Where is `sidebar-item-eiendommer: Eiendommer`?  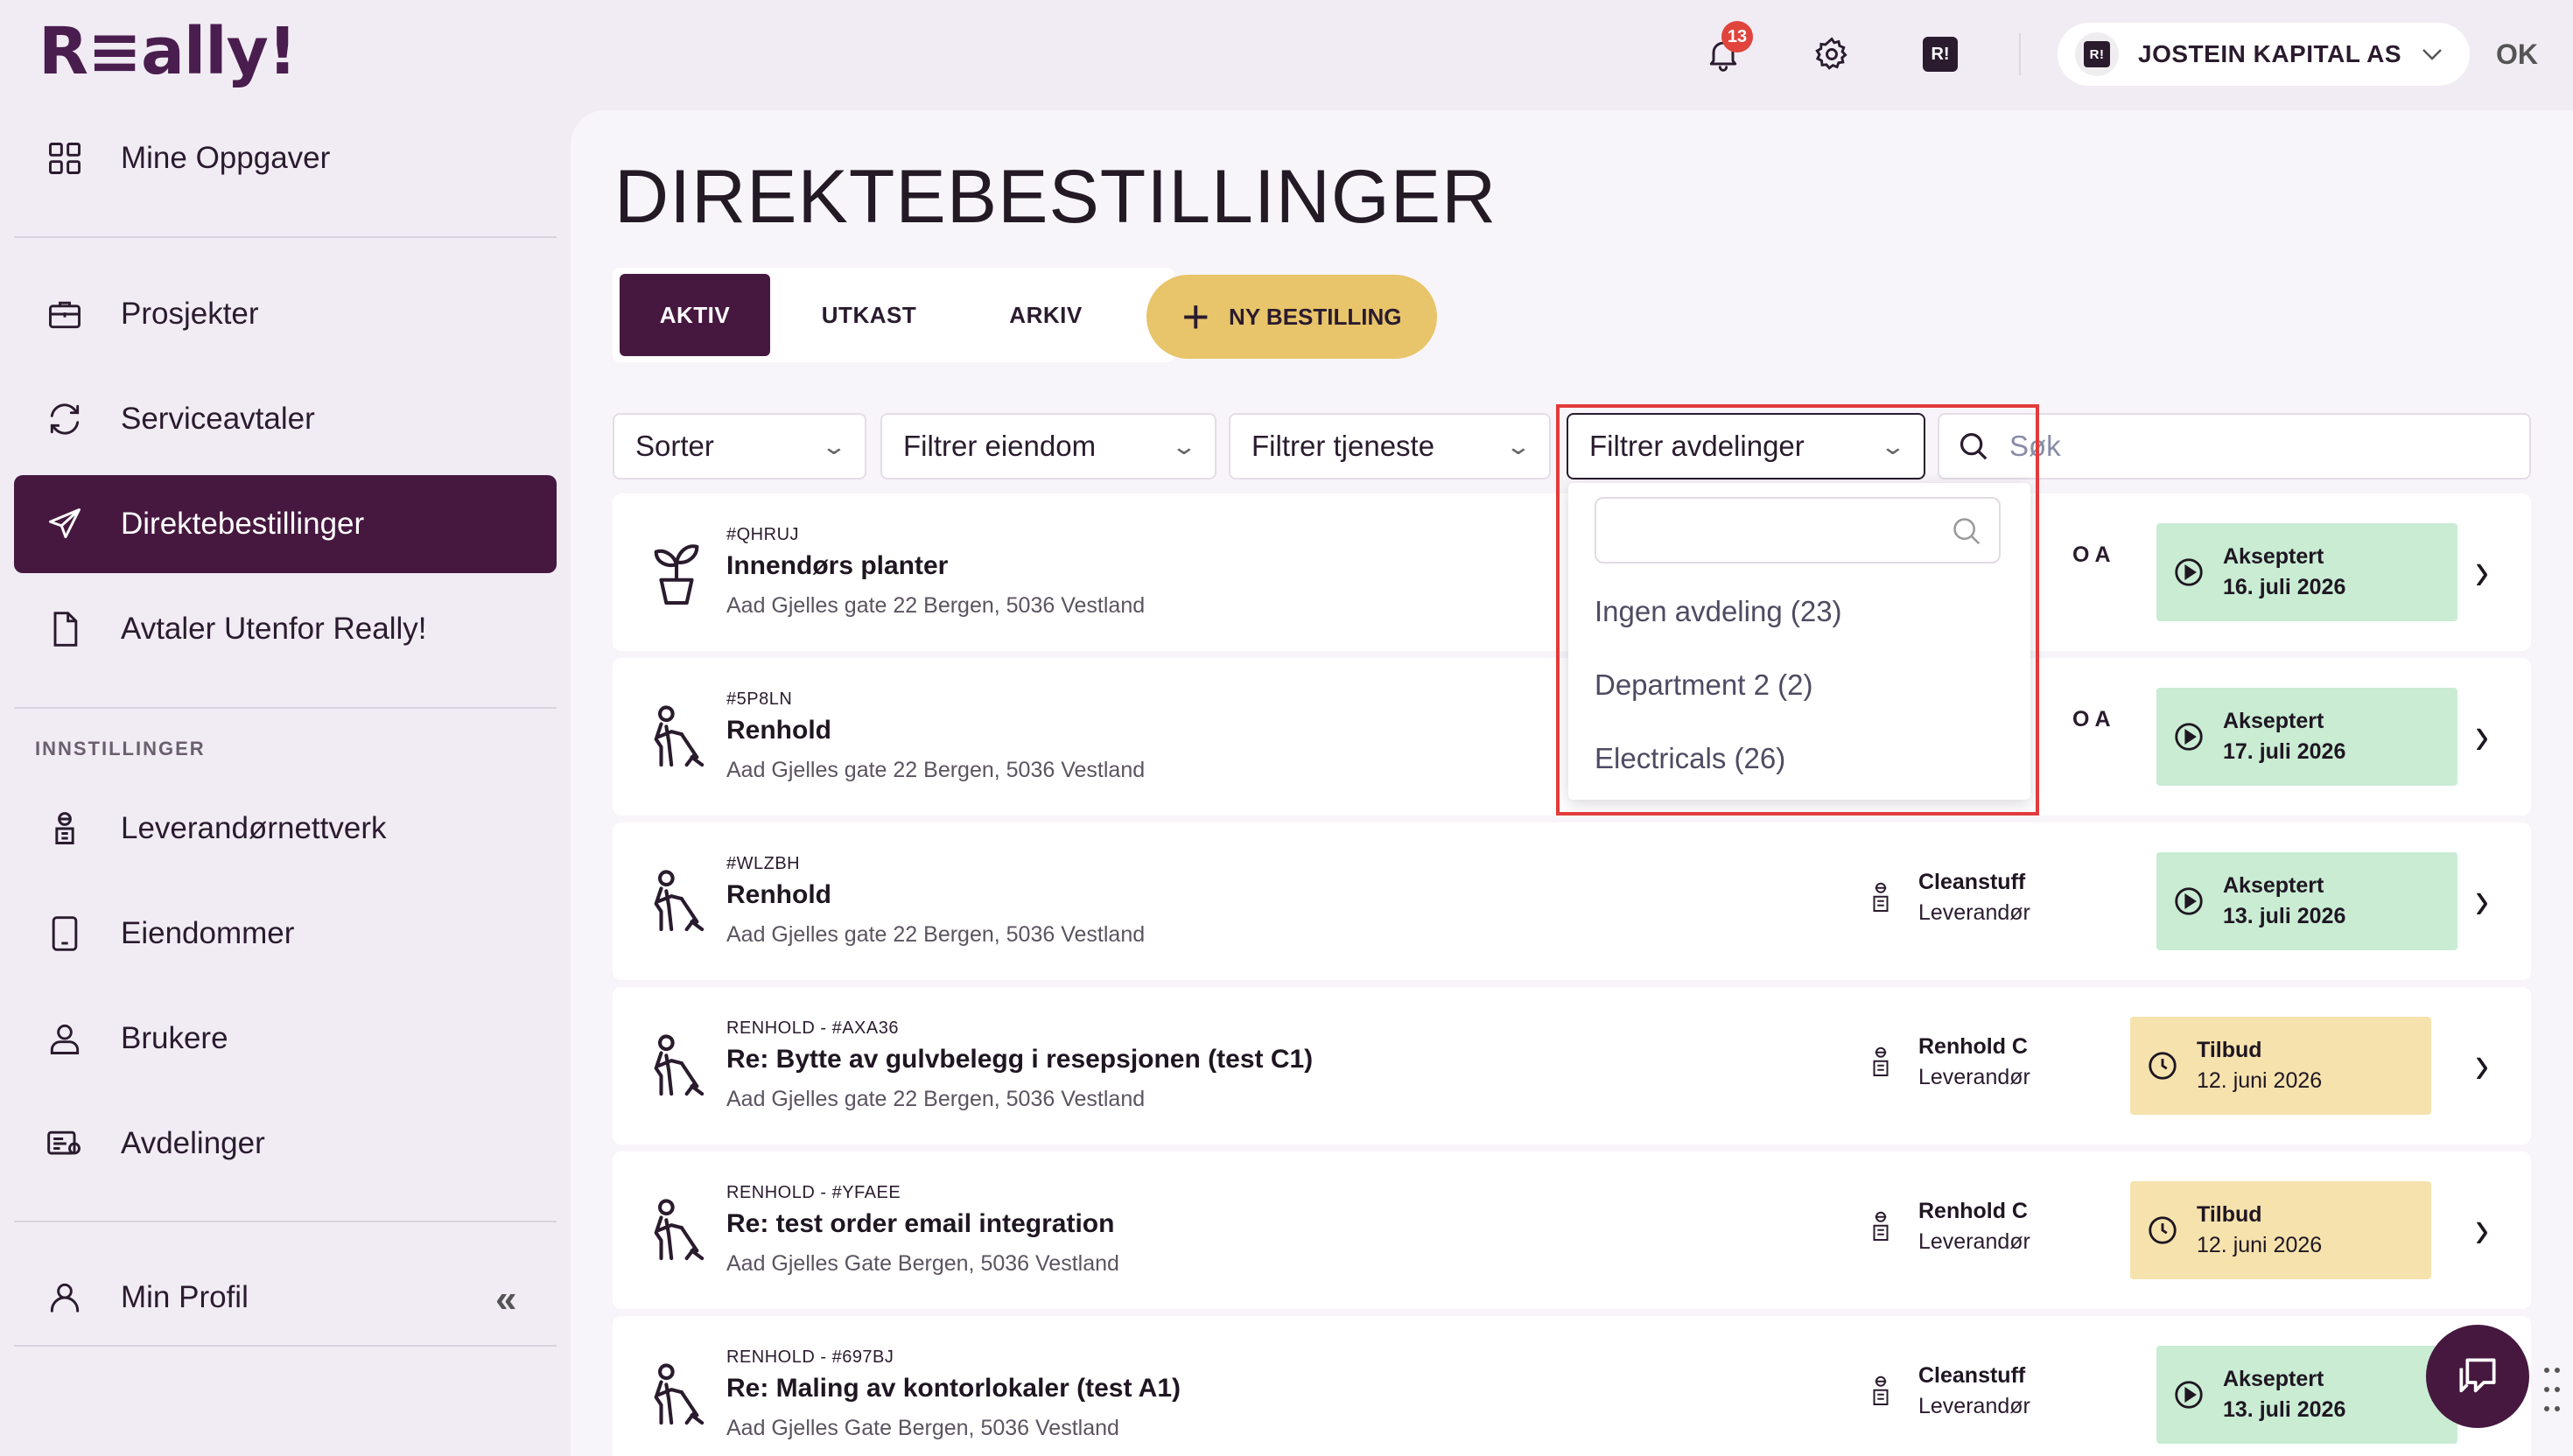 sidebar-item-eiendommer: Eiendommer is located at coordinates (285, 934).